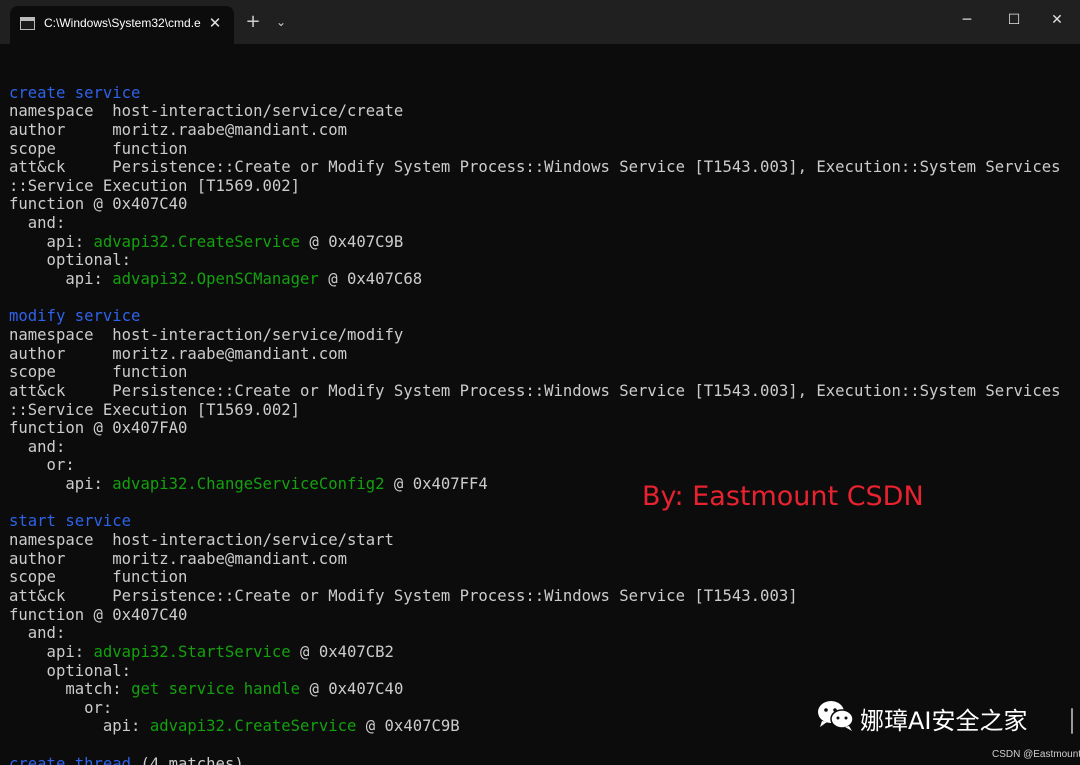 This screenshot has height=765, width=1080. Describe the element at coordinates (836, 716) in the screenshot. I see `wechat-icon` at that location.